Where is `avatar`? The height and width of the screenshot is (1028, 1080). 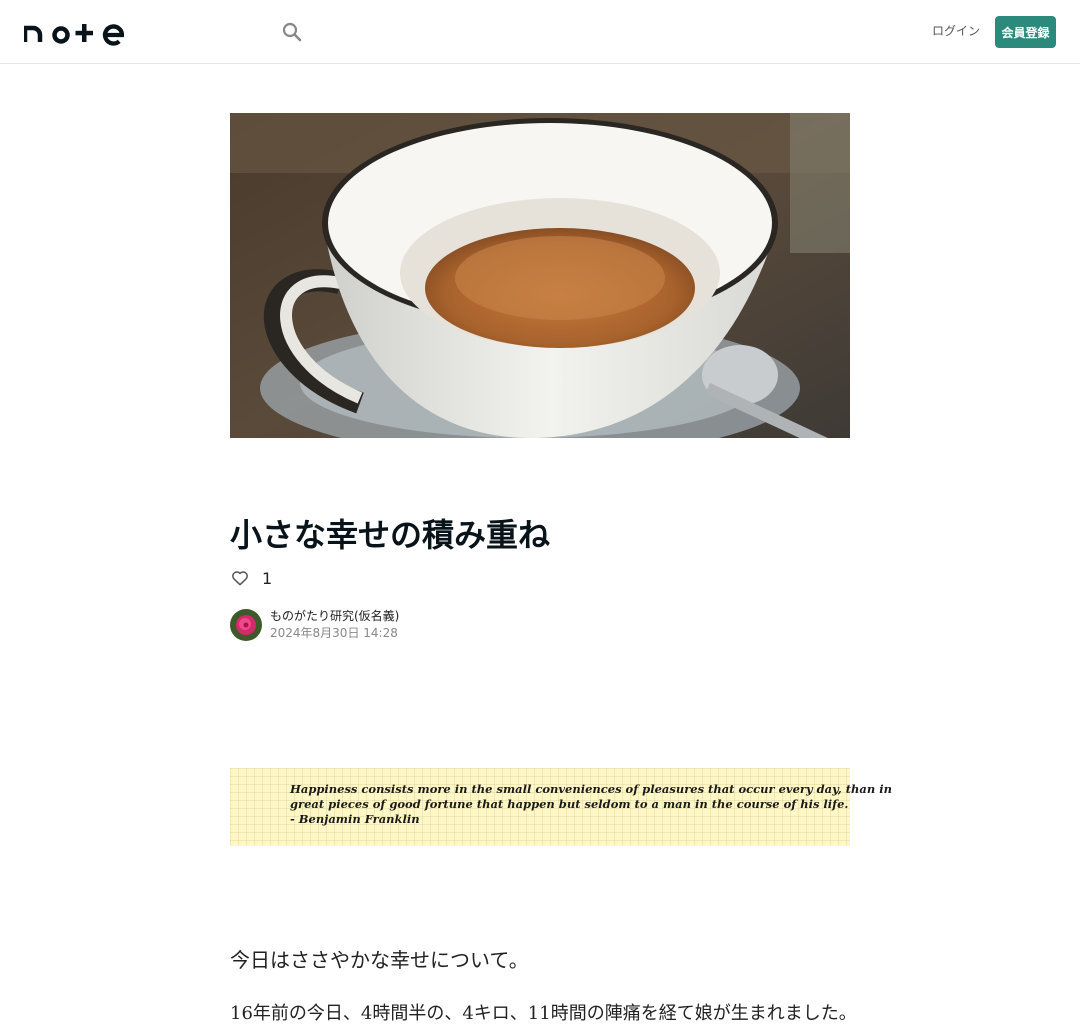 avatar is located at coordinates (246, 625).